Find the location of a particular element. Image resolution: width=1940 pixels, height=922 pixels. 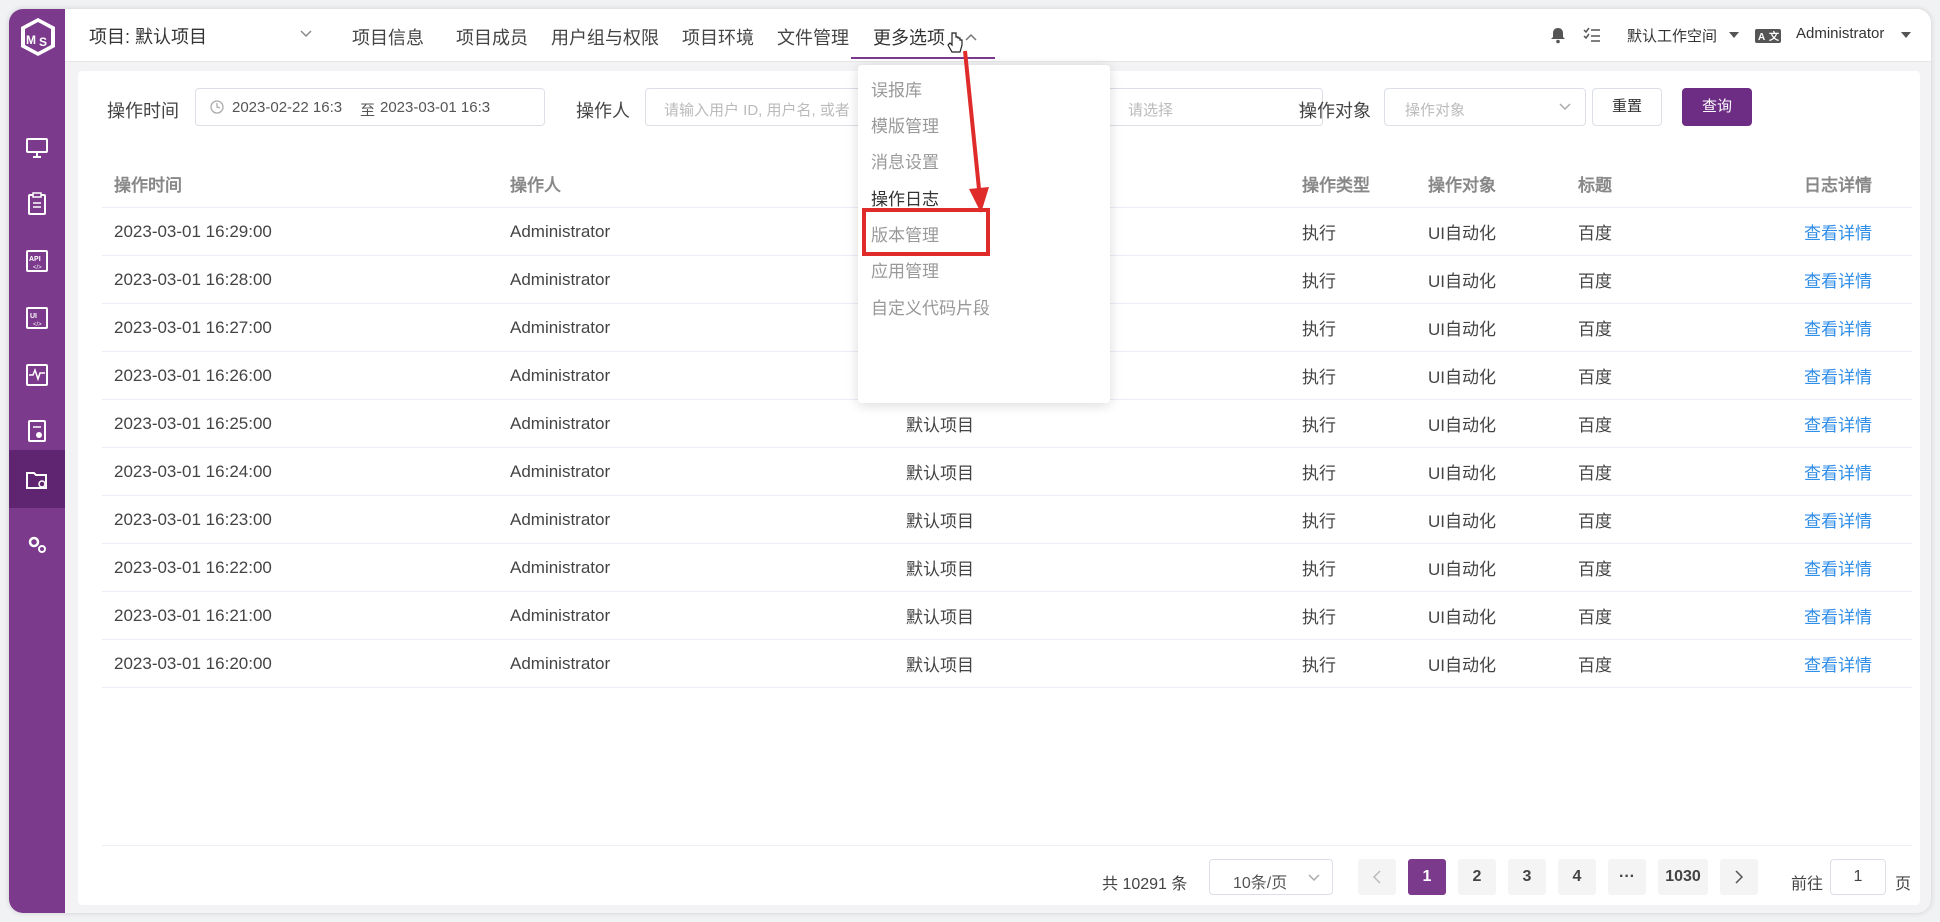

project-selector: 项目: 默认项目 is located at coordinates (201, 36).